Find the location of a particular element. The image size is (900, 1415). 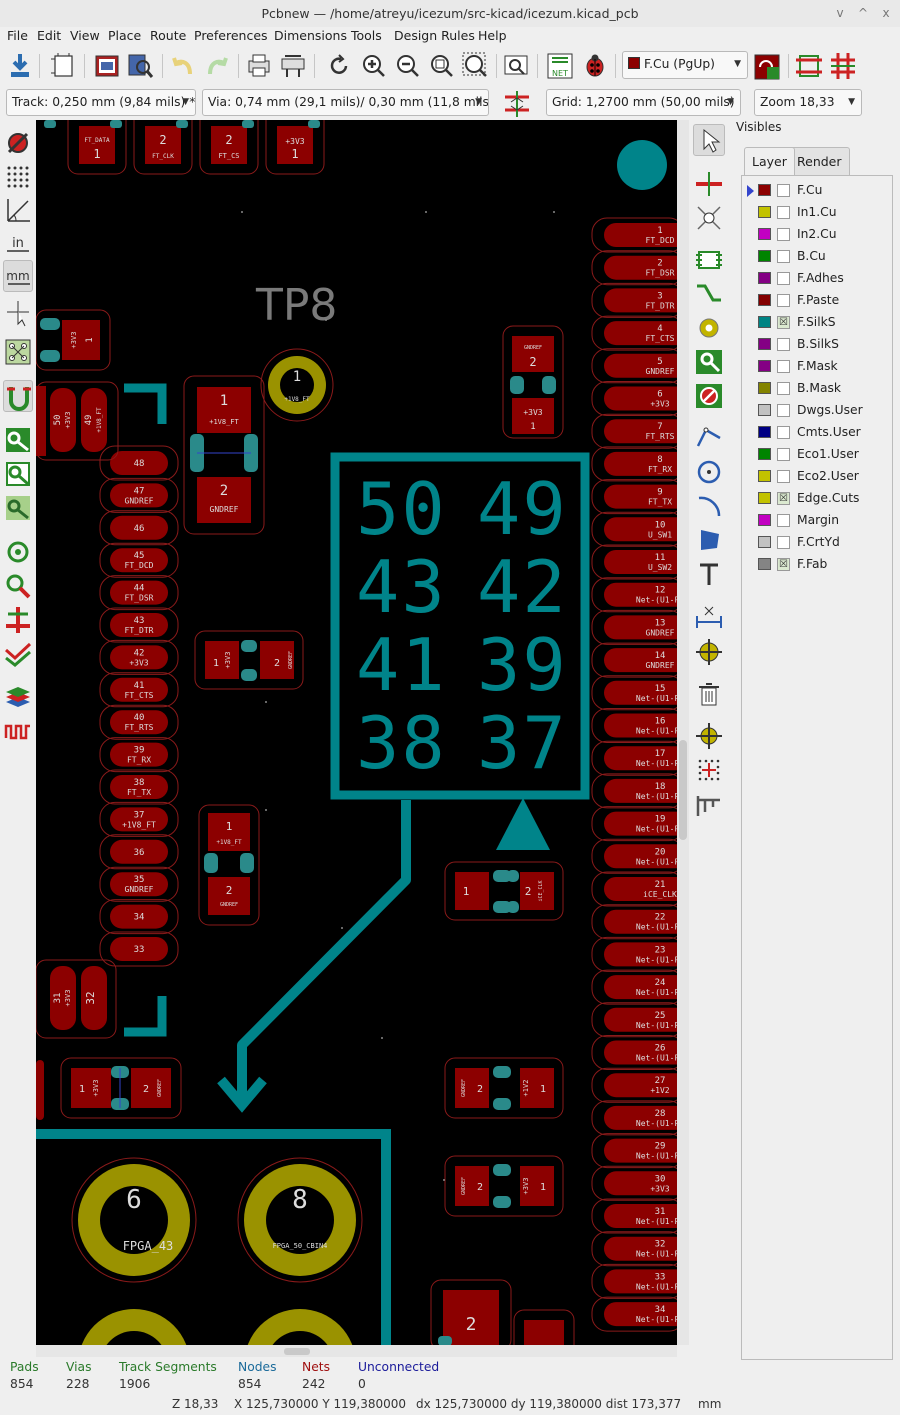

draw-circle-button is located at coordinates (709, 472).